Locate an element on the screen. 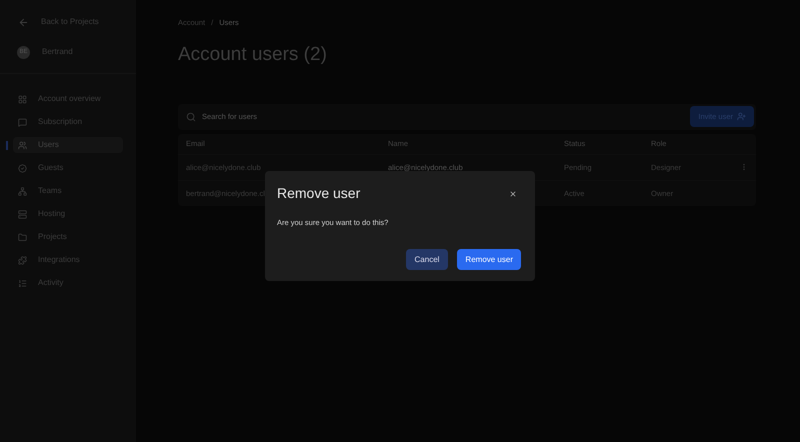 The image size is (800, 442). folder-icon is located at coordinates (22, 237).